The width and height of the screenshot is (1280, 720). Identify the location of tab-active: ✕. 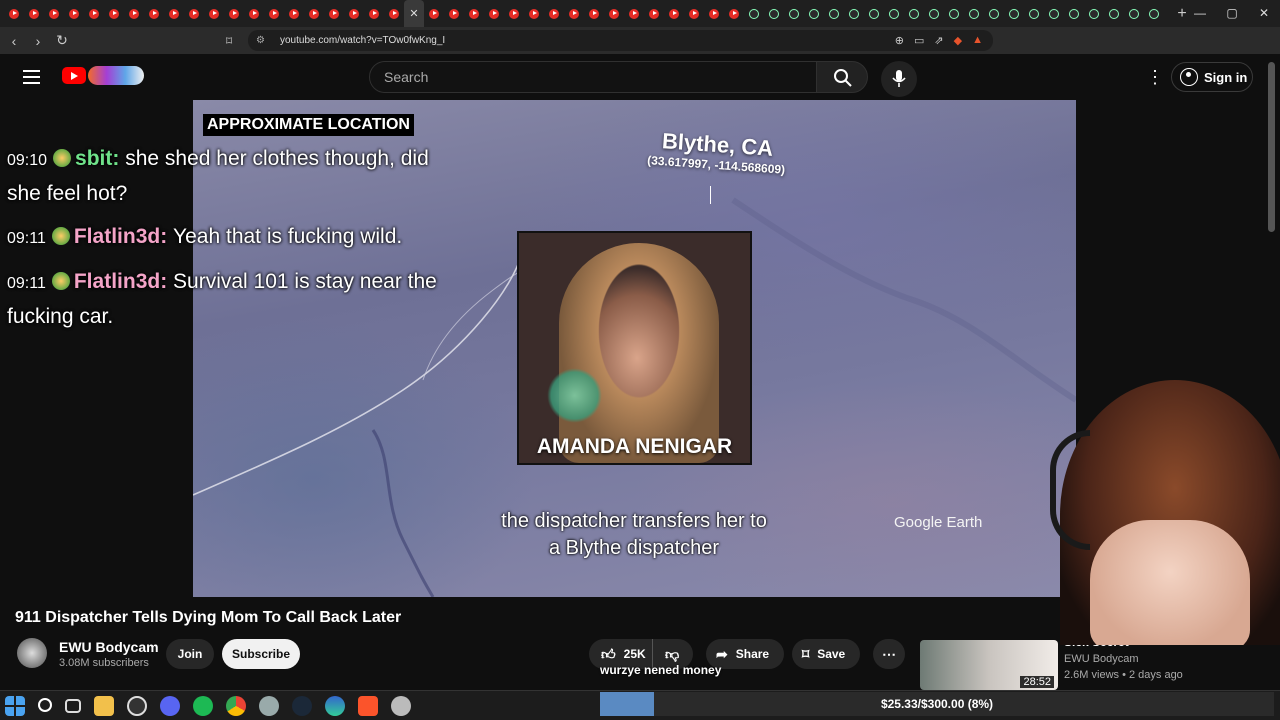
(414, 13).